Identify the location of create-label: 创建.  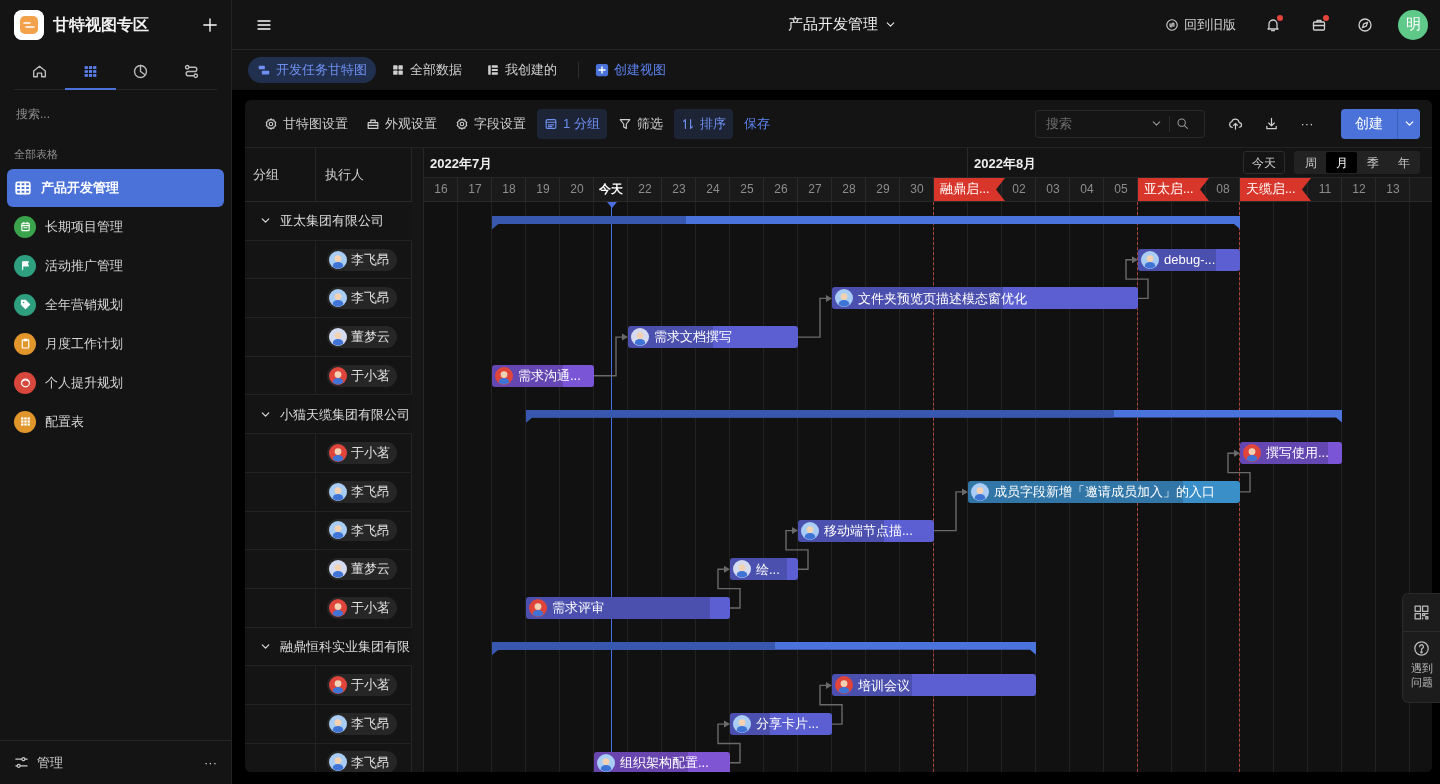
(1369, 123).